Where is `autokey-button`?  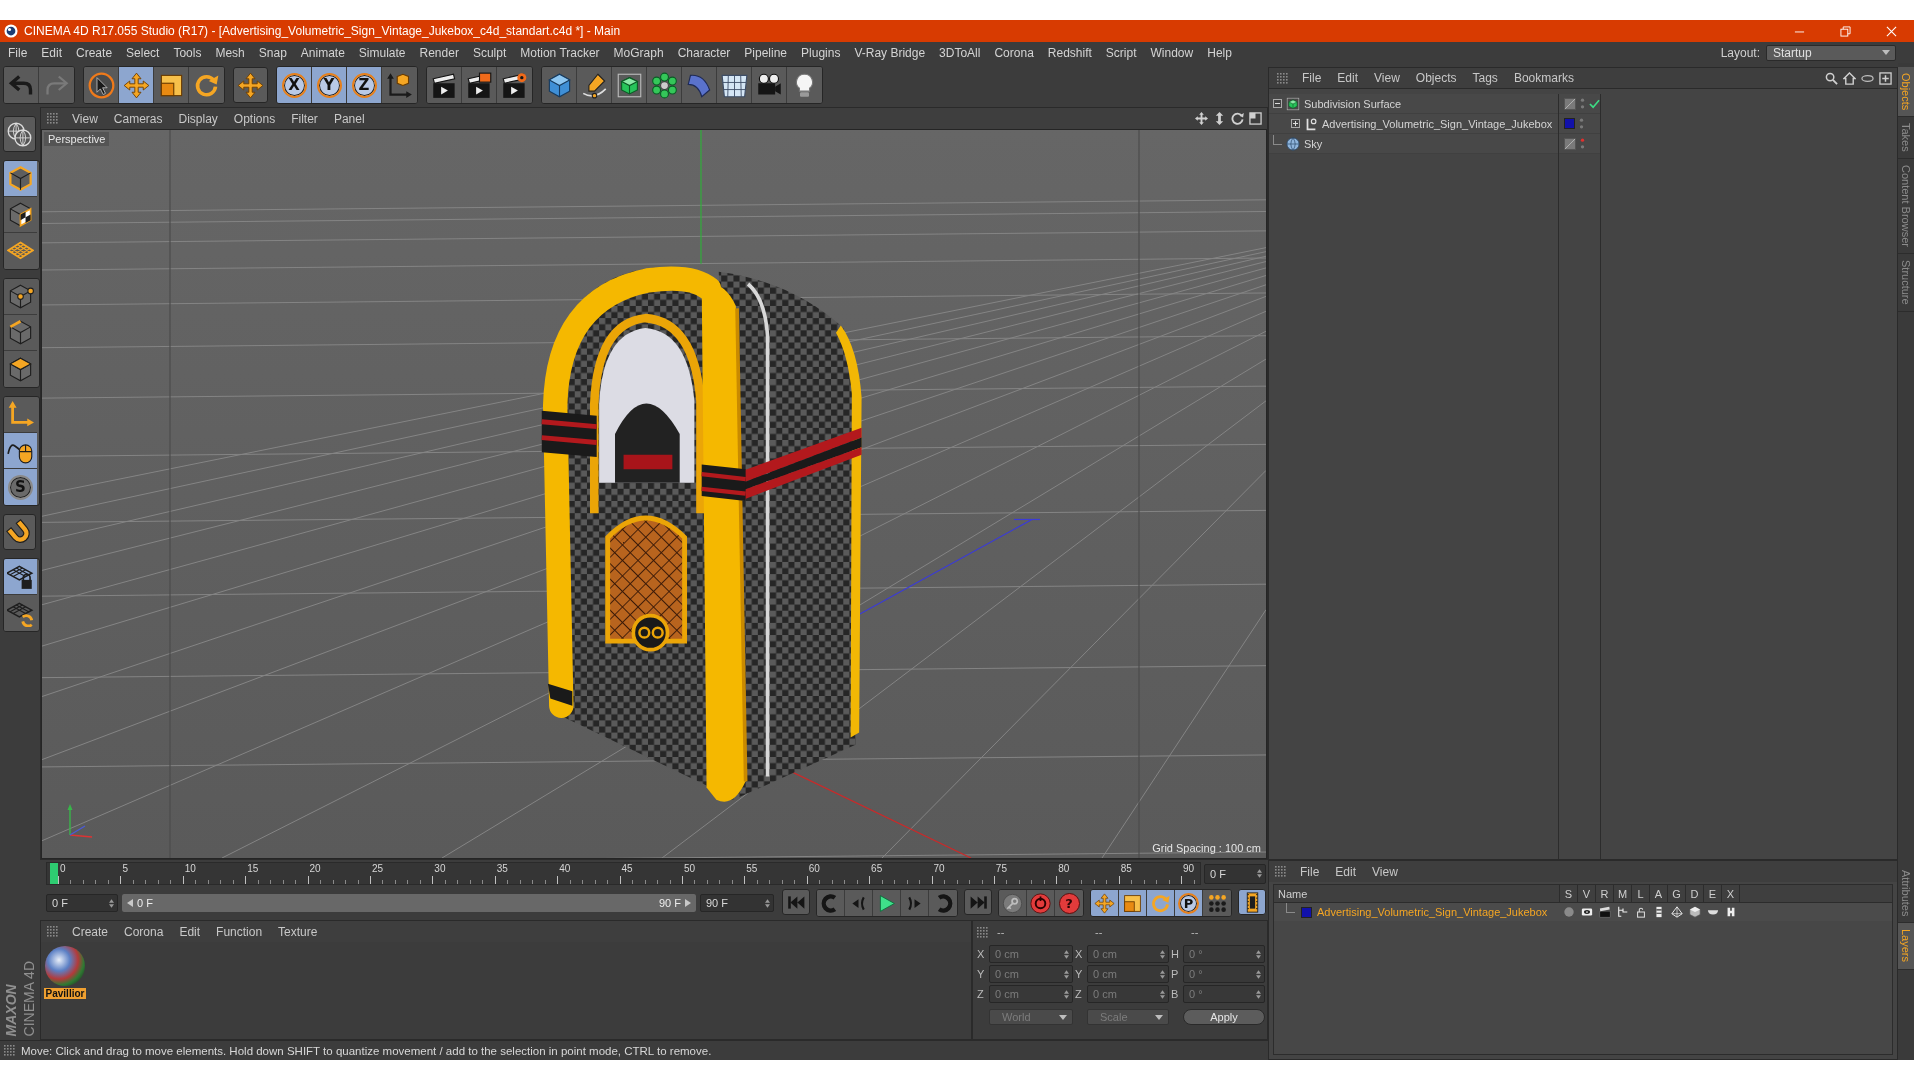
autokey-button is located at coordinates (1041, 903).